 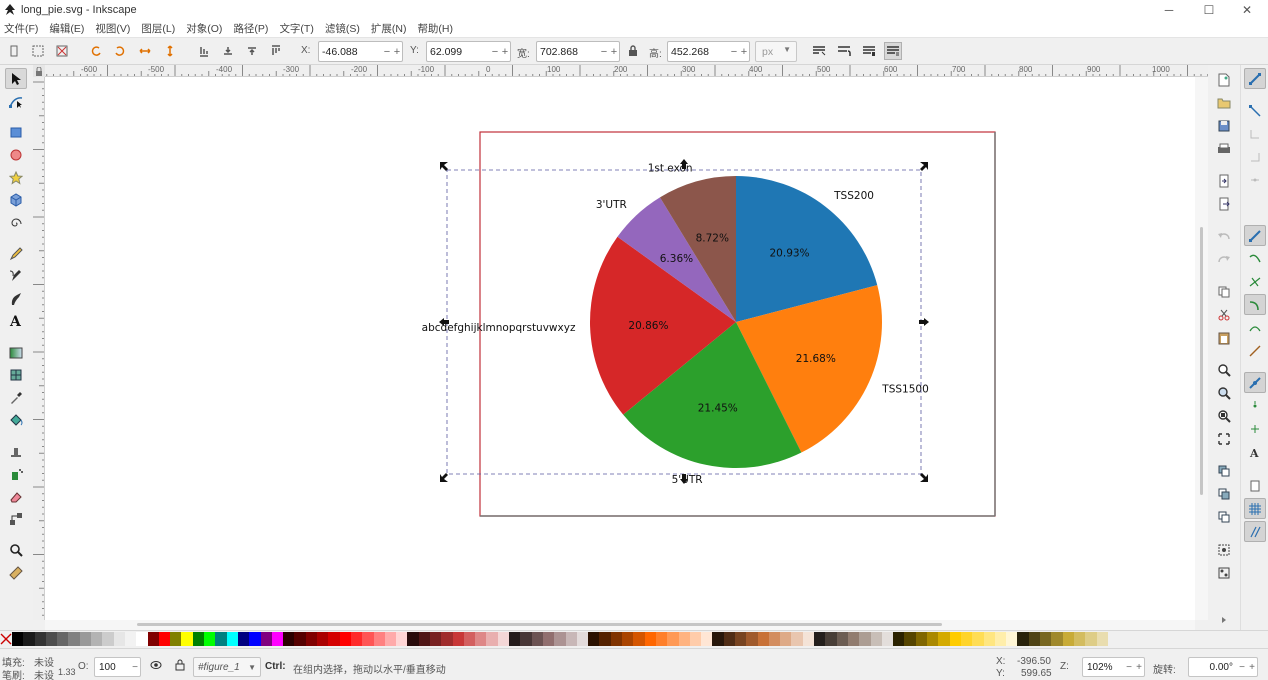 What do you see at coordinates (1252, 667) in the screenshot?
I see `rotation-increment-button: +` at bounding box center [1252, 667].